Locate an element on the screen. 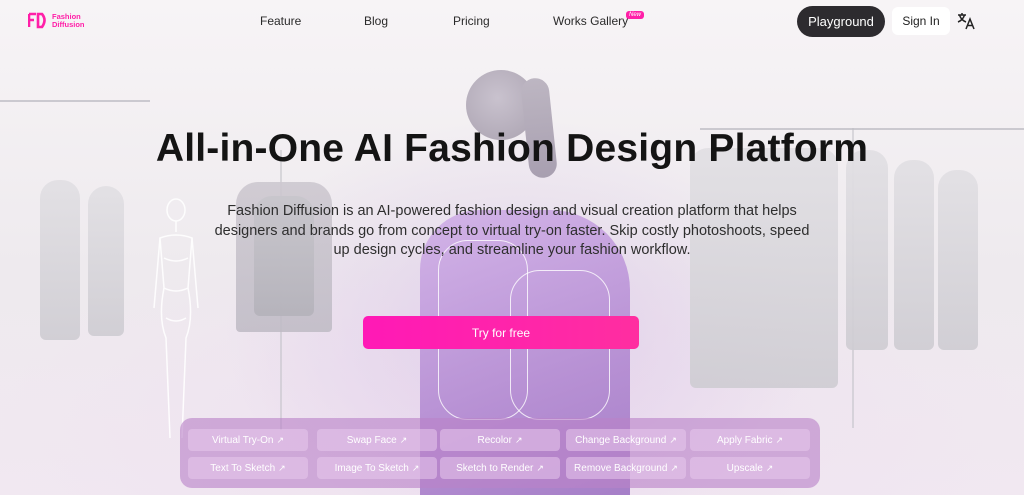 The image size is (1024, 495). tool-upscale: Upscale ↗ is located at coordinates (750, 468).